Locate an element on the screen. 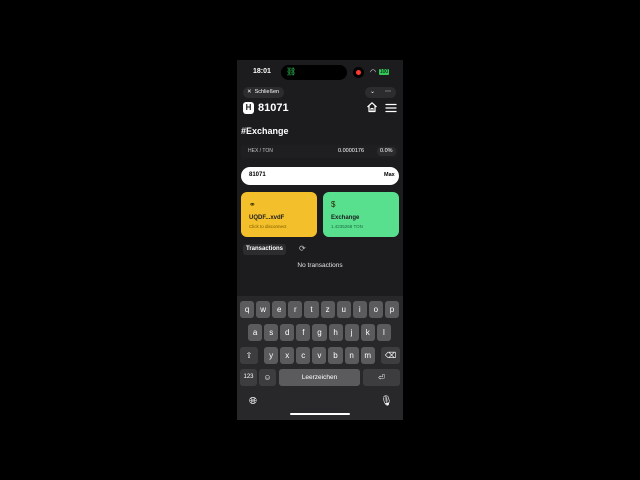  wifi-icon: ◠ is located at coordinates (373, 72).